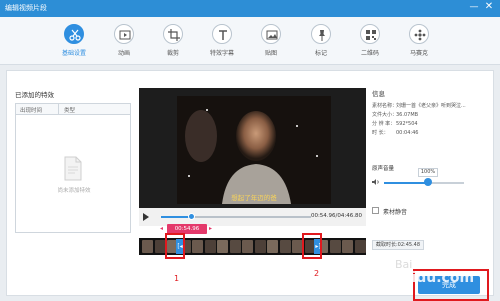  What do you see at coordinates (254, 198) in the screenshot?
I see `video-subtitle: 想起了年迈的爸` at bounding box center [254, 198].